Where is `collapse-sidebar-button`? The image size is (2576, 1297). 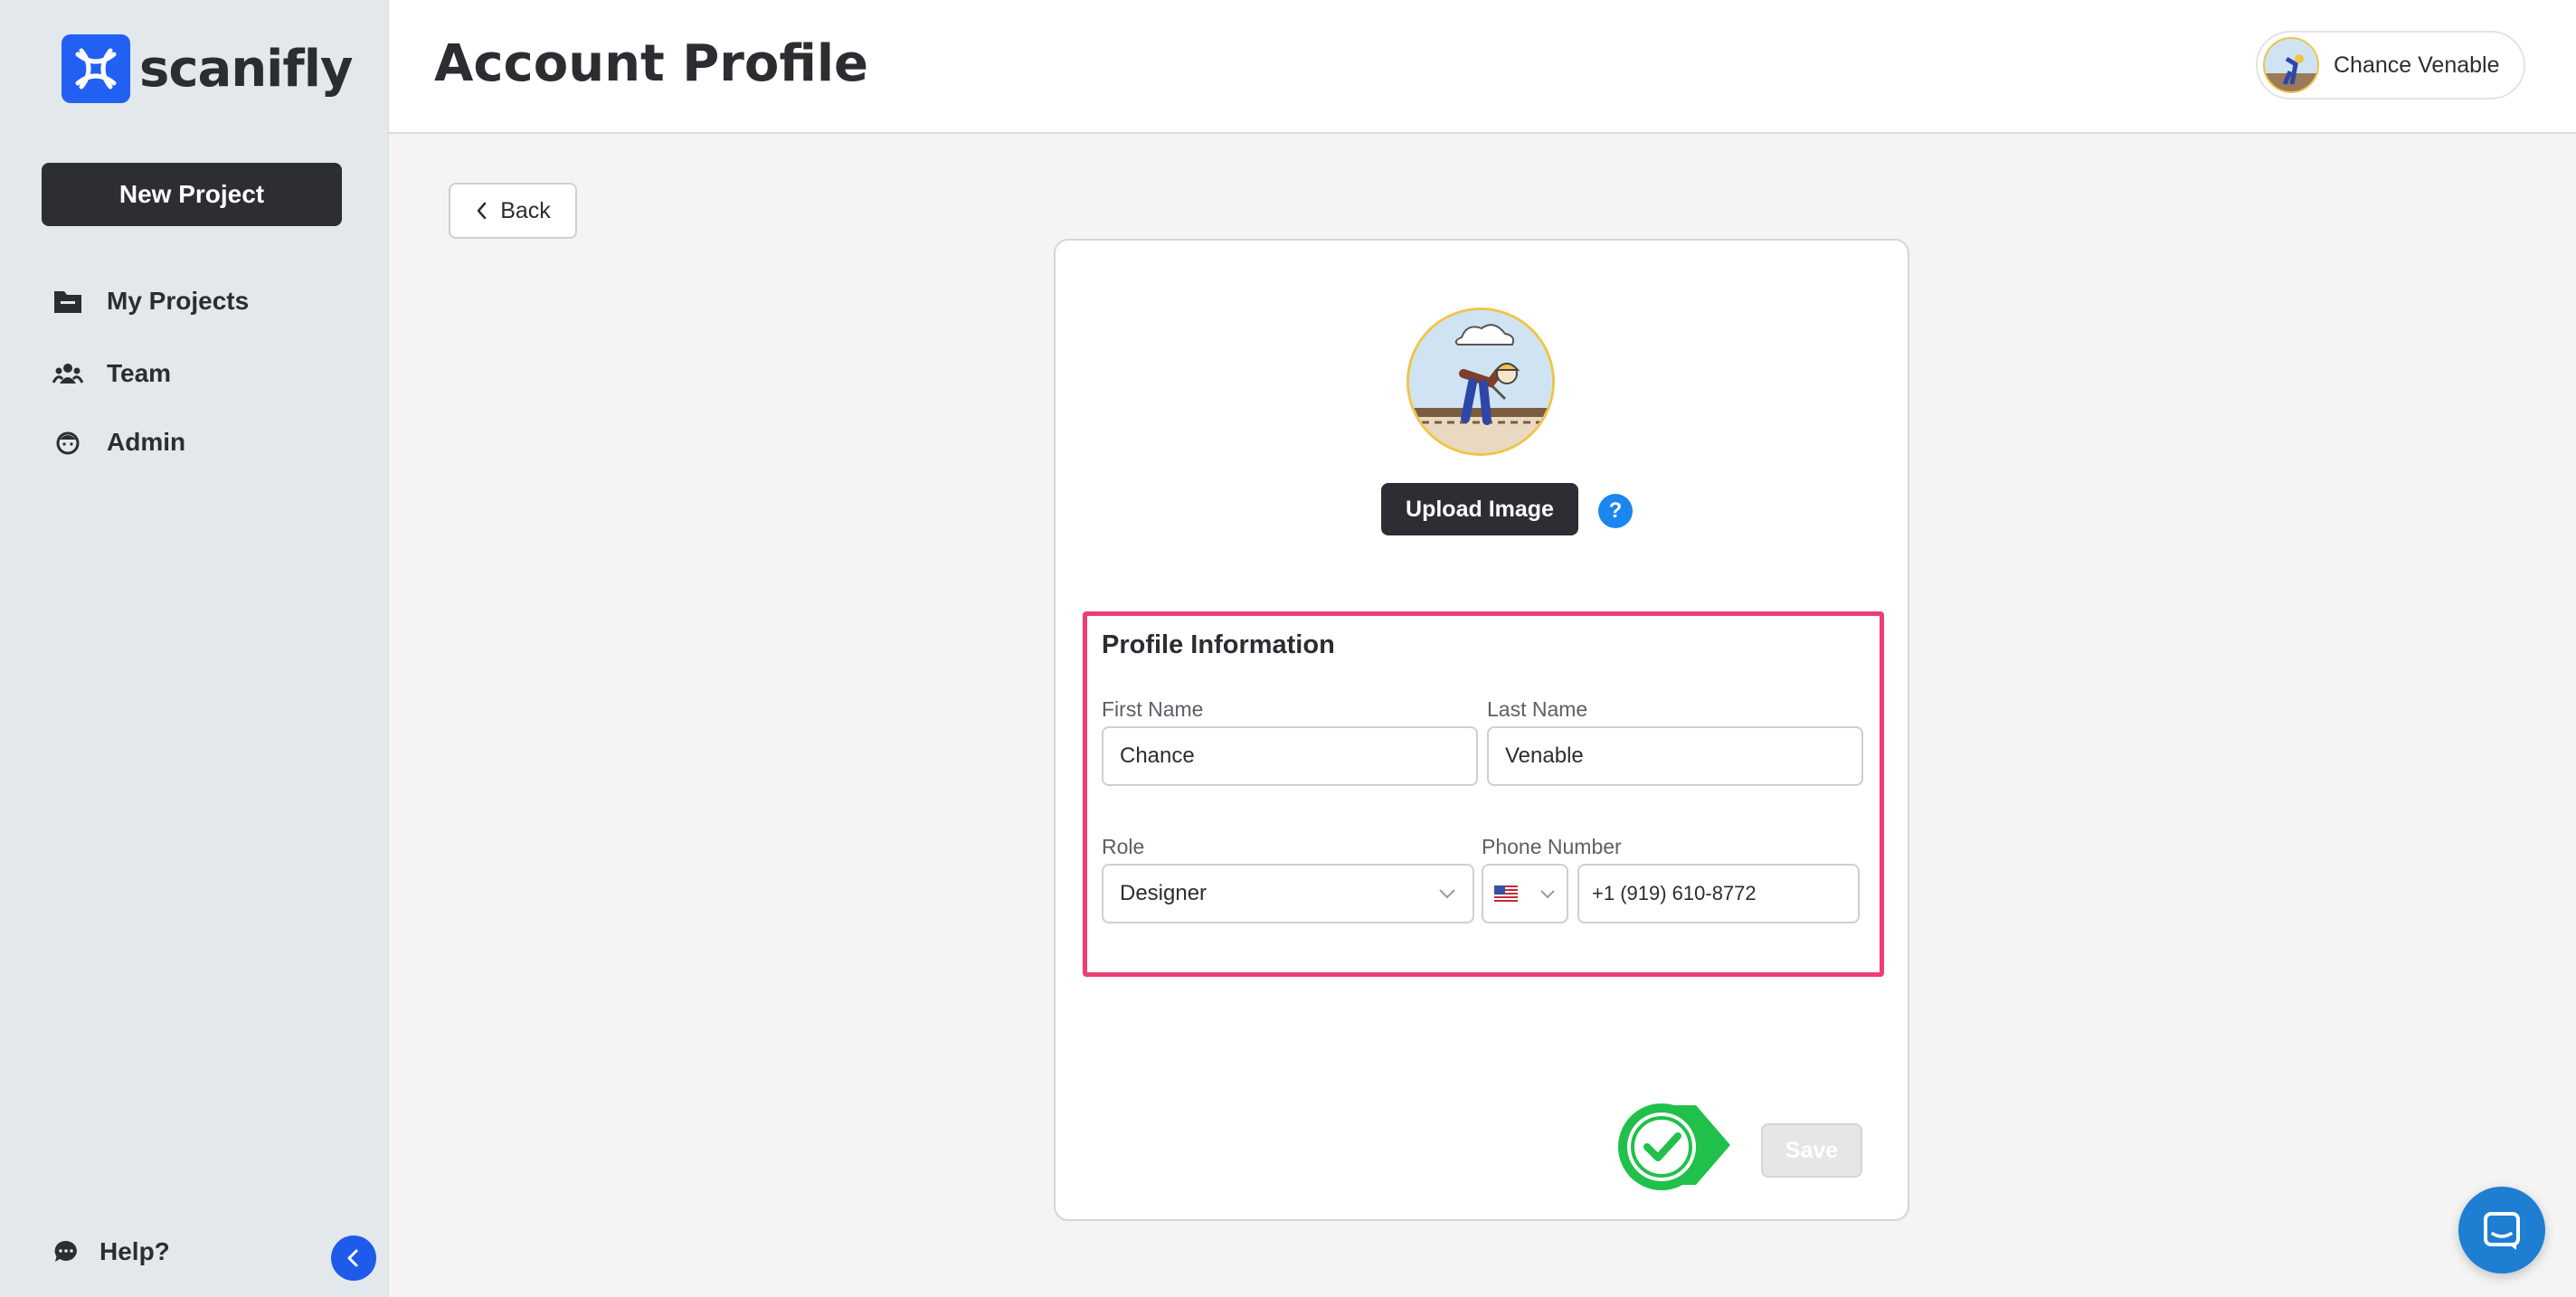
collapse-sidebar-button is located at coordinates (353, 1258).